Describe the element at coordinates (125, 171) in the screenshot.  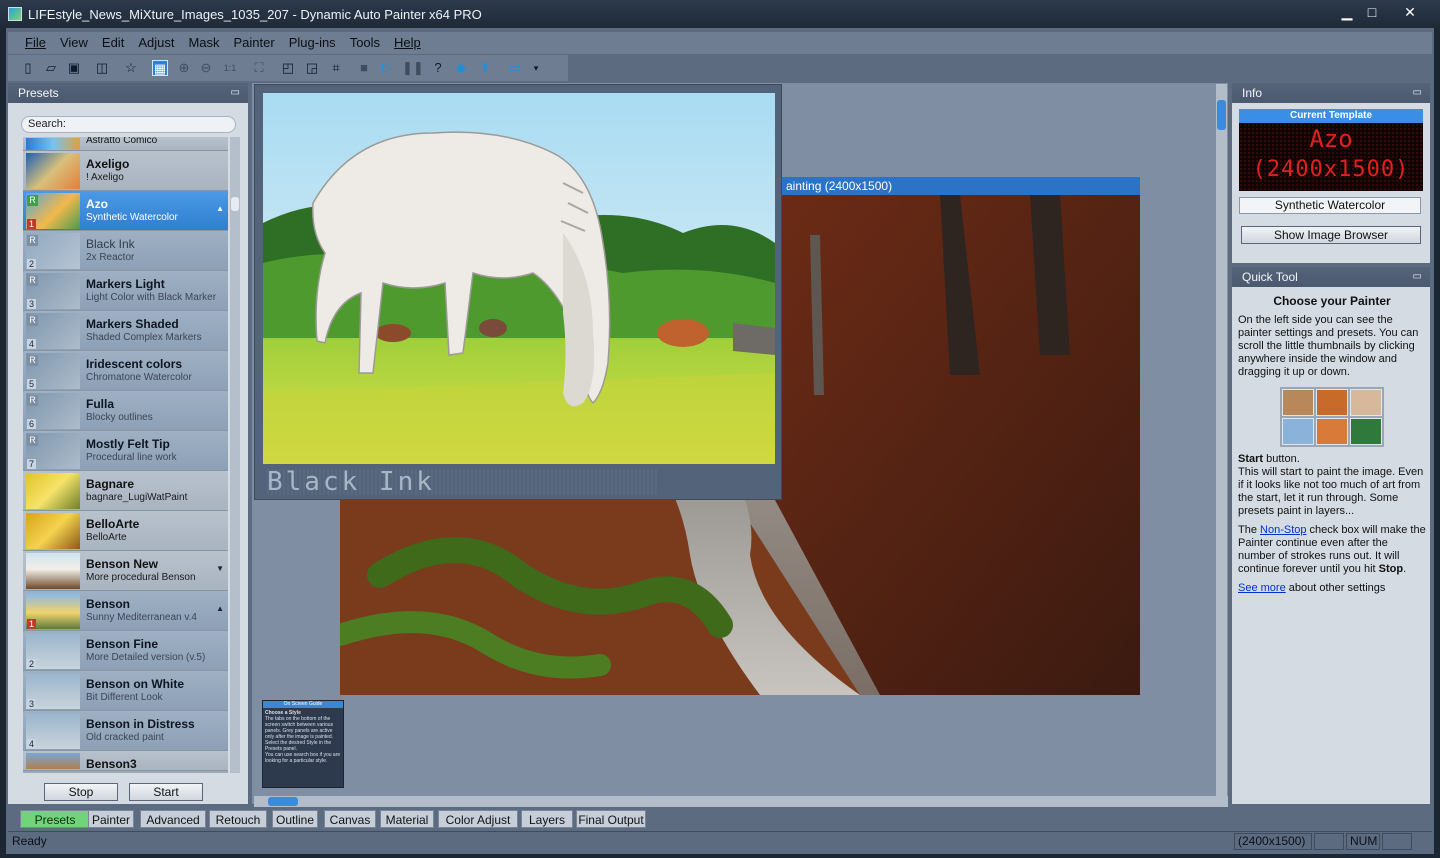
I see `list-item: Axeligo ! Axeligo` at that location.